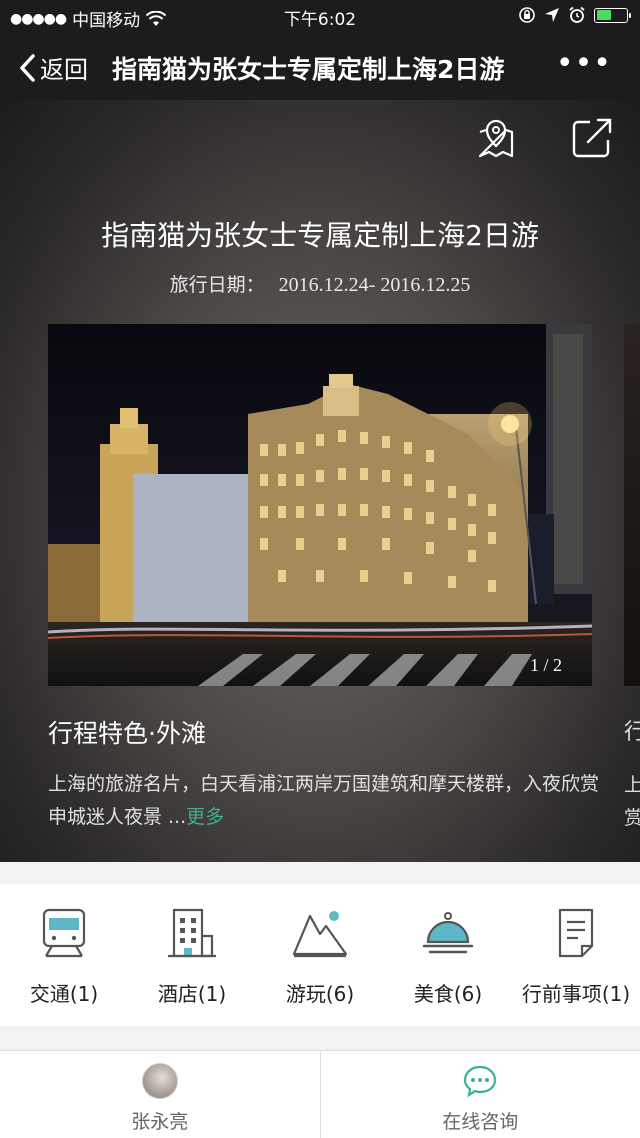 Image resolution: width=640 pixels, height=1138 pixels. Describe the element at coordinates (612, 15) in the screenshot. I see `battery-icon` at that location.